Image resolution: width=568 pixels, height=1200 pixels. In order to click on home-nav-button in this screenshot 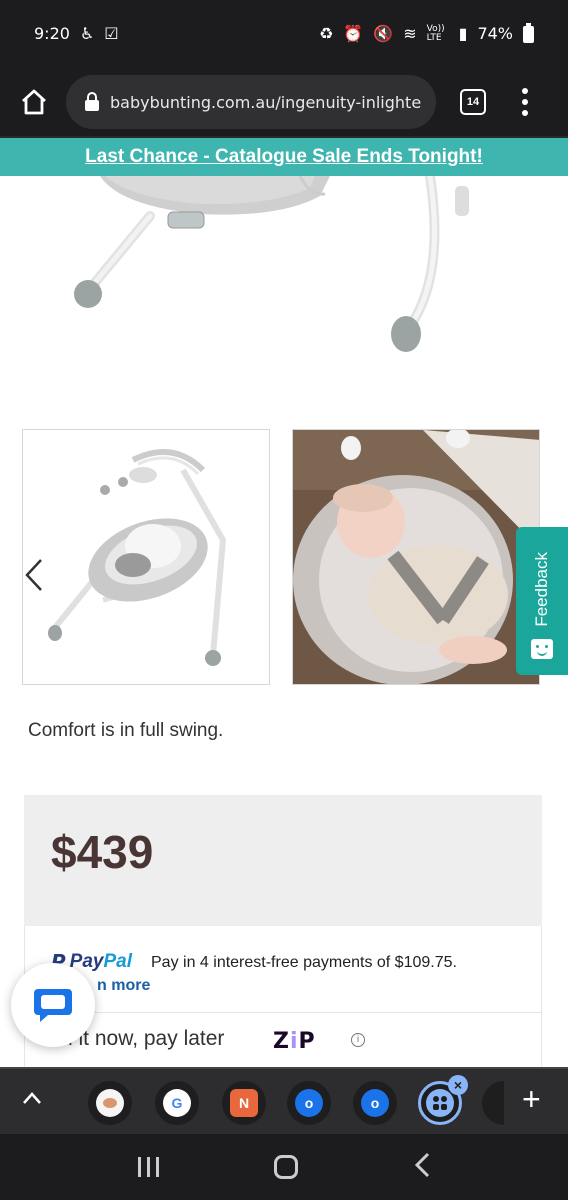, I will do `click(285, 1167)`.